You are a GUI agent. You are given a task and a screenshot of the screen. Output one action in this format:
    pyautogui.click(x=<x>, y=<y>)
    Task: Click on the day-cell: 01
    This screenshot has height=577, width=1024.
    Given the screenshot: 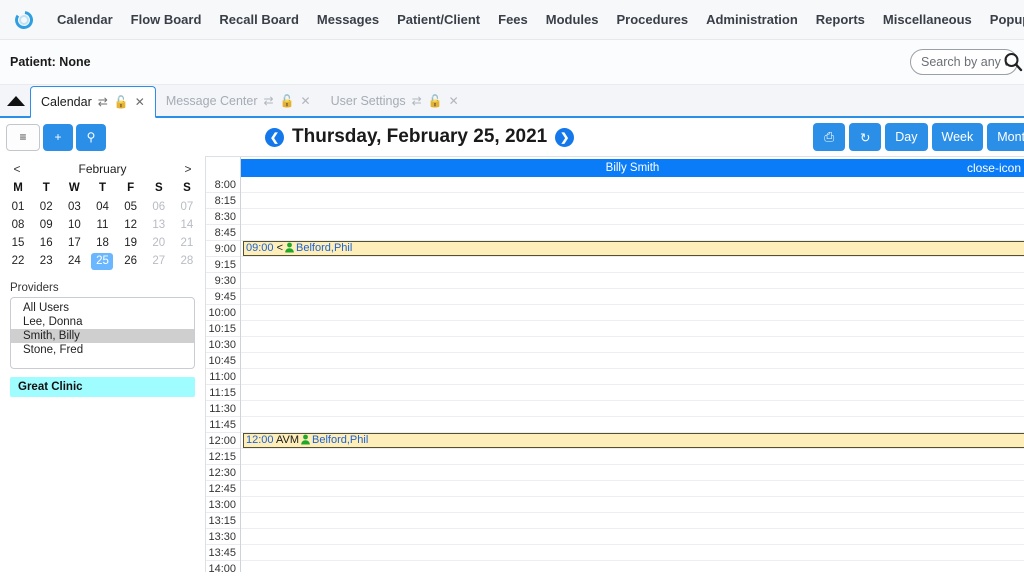 What is the action you would take?
    pyautogui.click(x=18, y=207)
    